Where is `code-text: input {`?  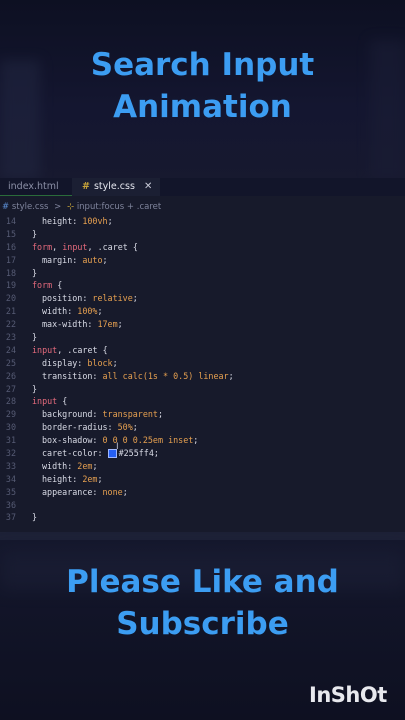 code-text: input { is located at coordinates (49, 401).